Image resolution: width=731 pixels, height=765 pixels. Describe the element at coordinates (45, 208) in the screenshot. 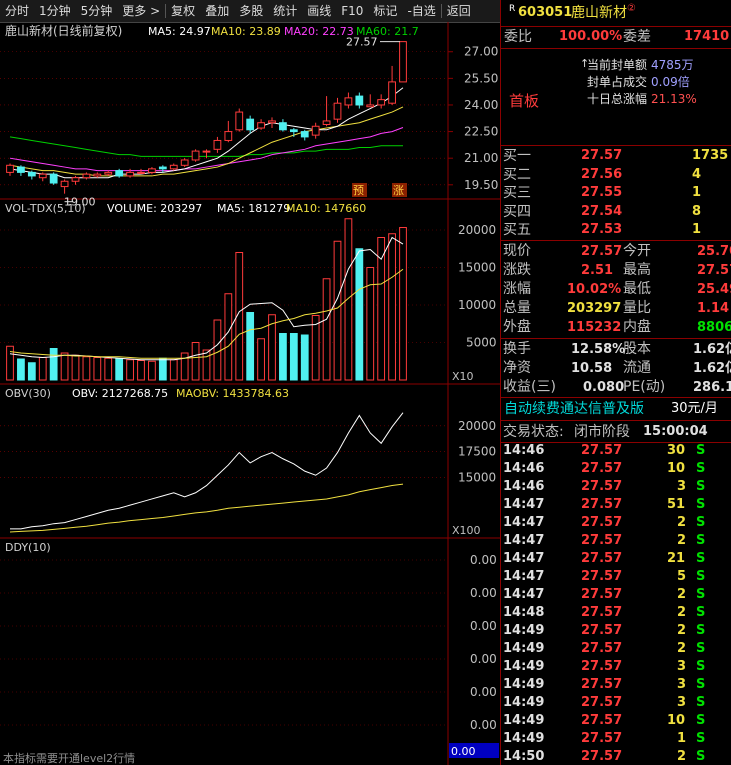

I see `vol-label: VOL-TDX(5,10)` at that location.